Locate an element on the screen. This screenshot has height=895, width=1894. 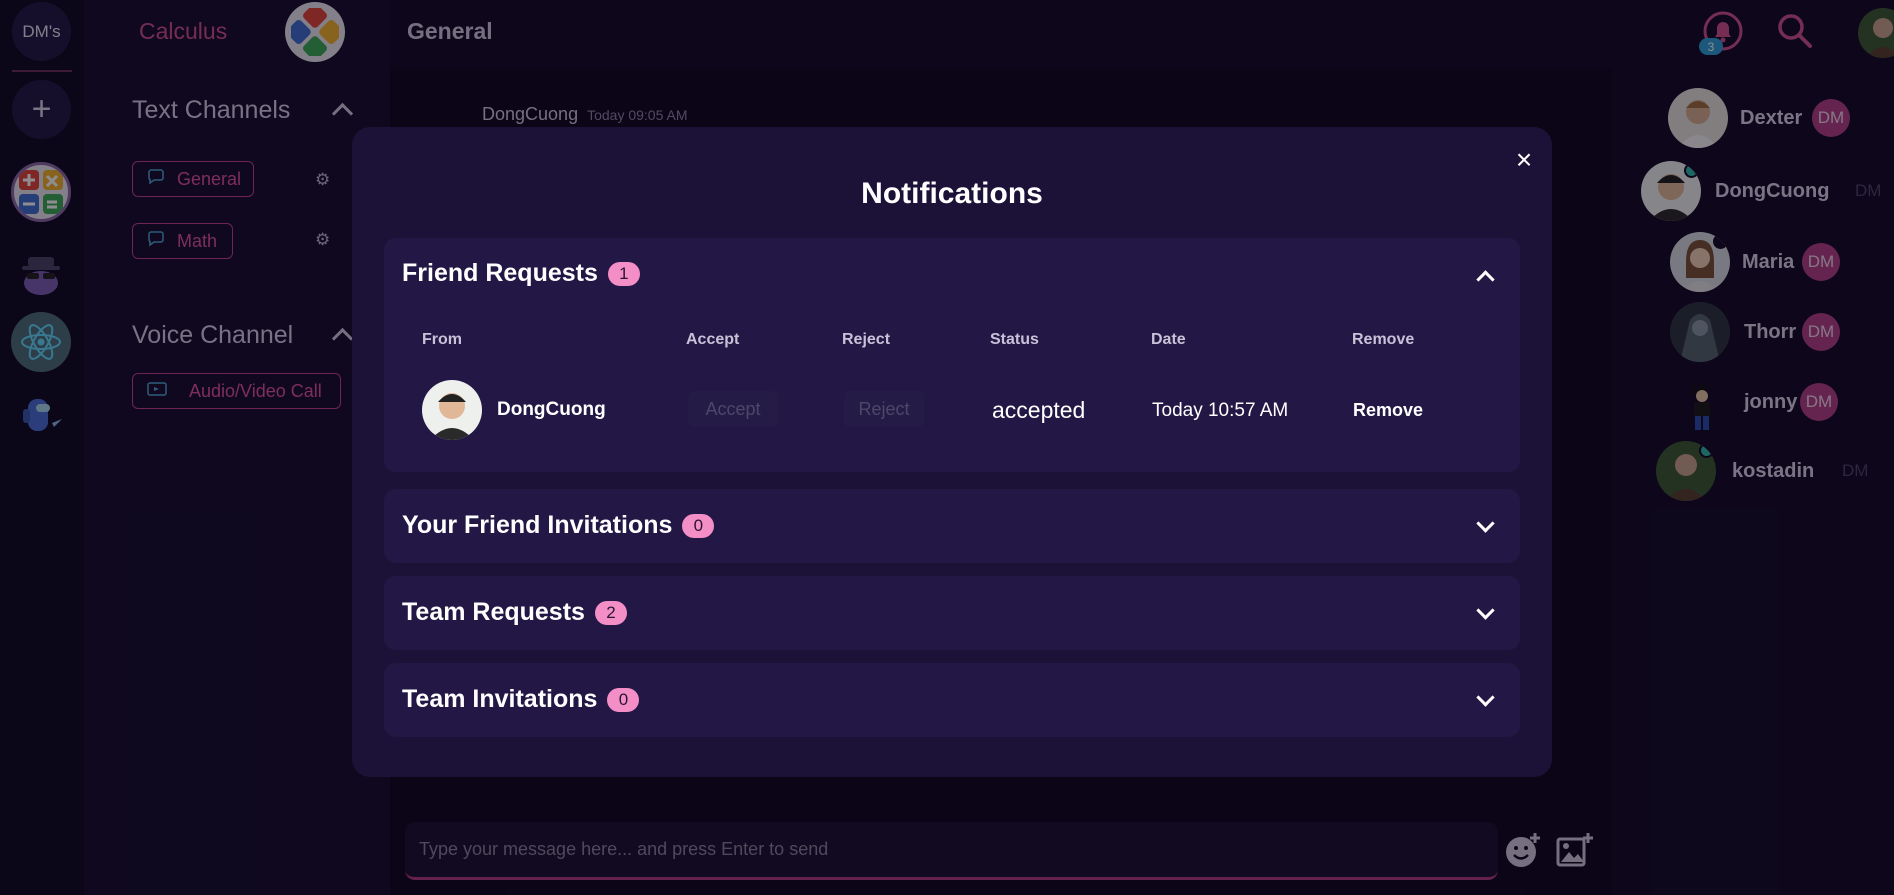
team-requests-header: Team Requests 2 is located at coordinates (514, 612).